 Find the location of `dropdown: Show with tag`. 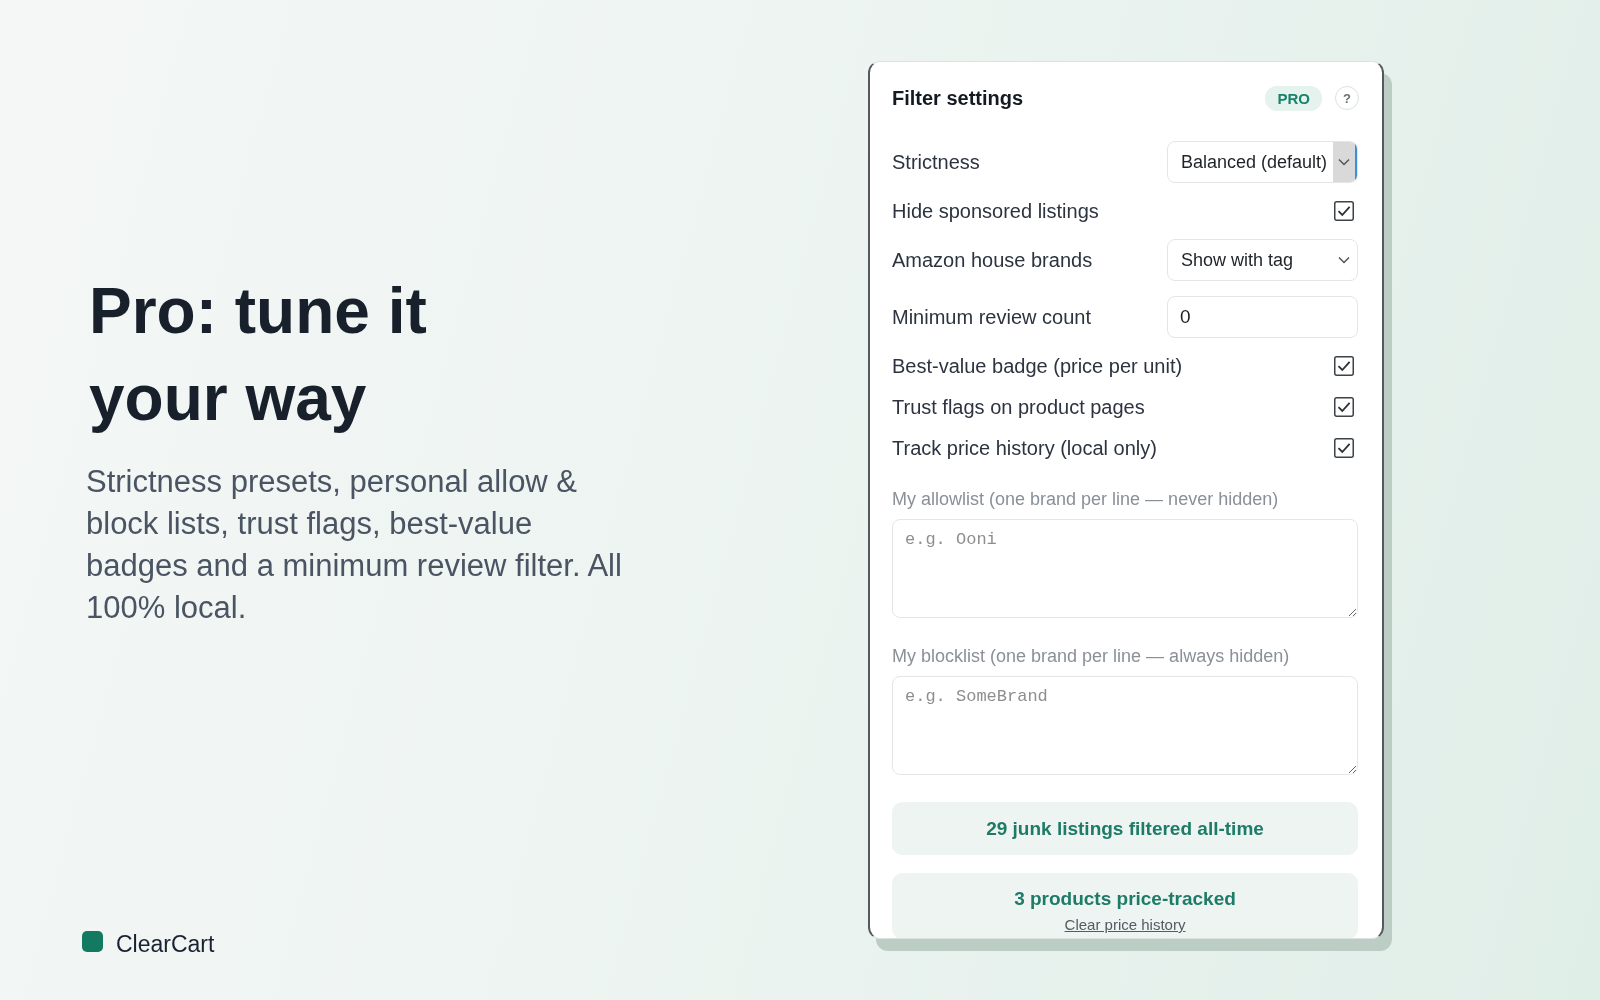

dropdown: Show with tag is located at coordinates (1262, 260).